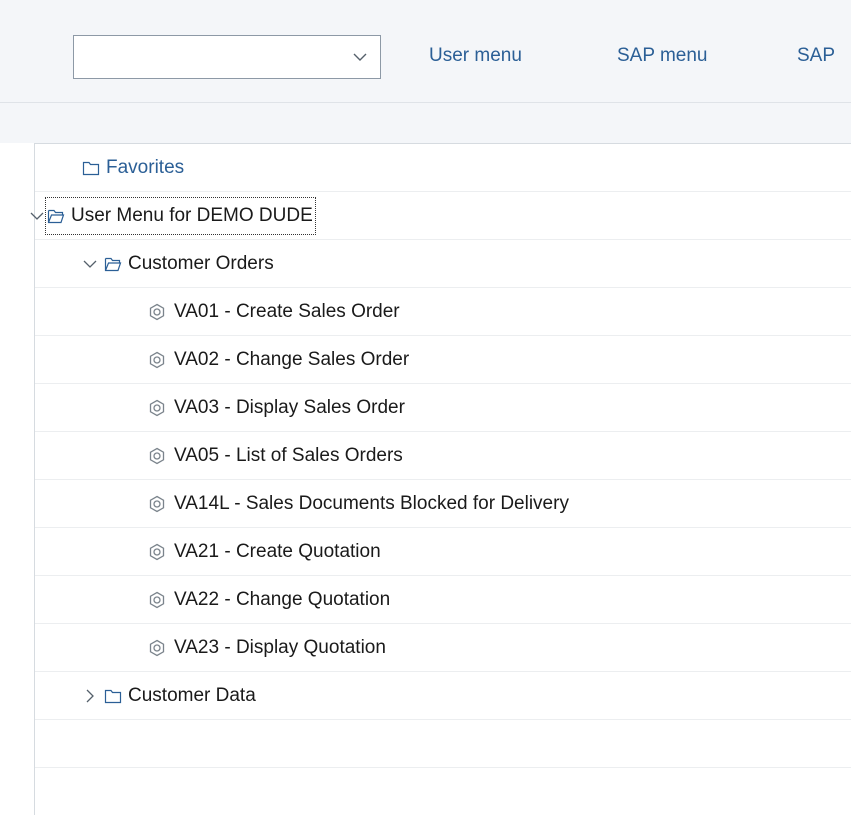  I want to click on tree-node-va02: VA02 - Change Sales Order, so click(278, 359).